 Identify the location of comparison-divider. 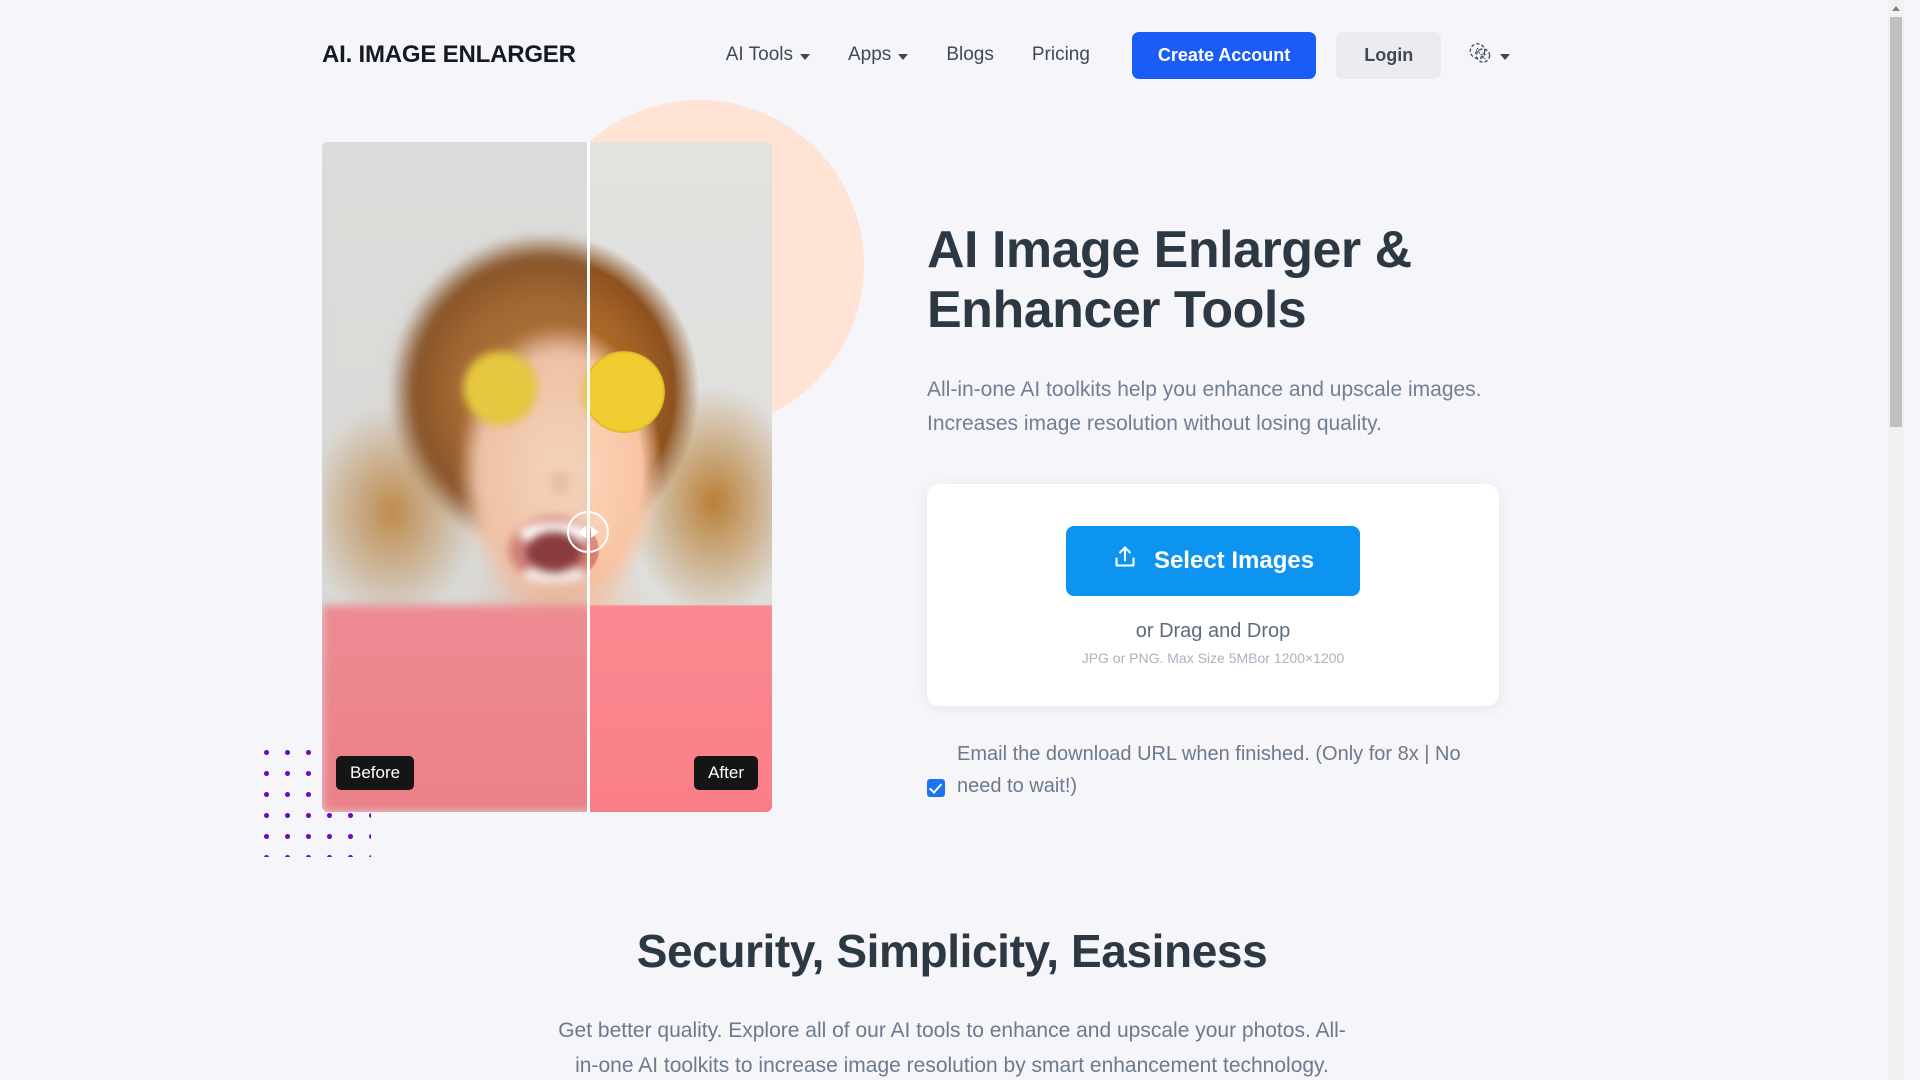
(588, 477).